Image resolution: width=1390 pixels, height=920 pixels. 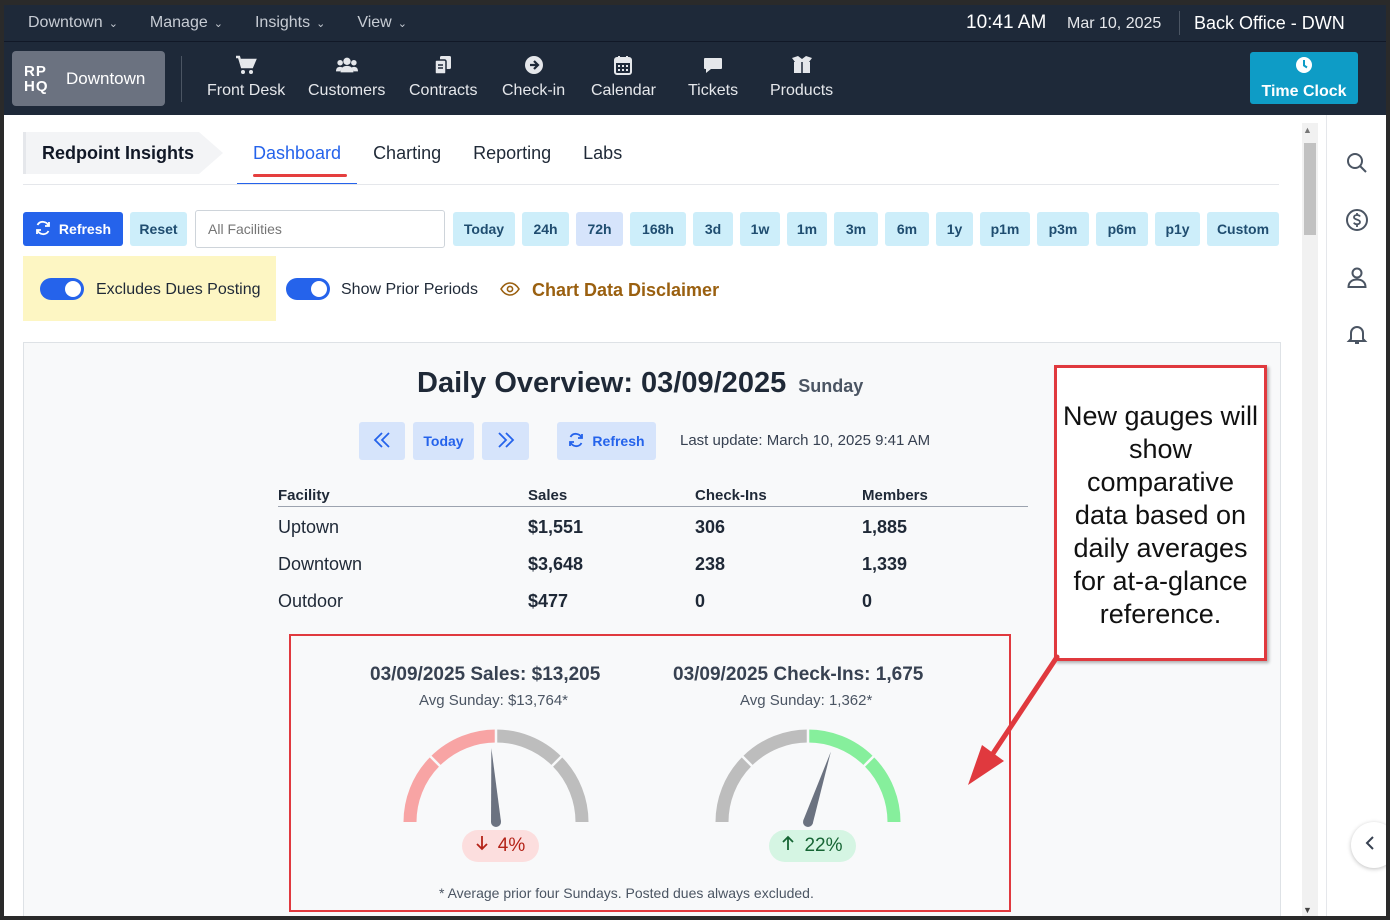 I want to click on today-button: Today, so click(x=443, y=441).